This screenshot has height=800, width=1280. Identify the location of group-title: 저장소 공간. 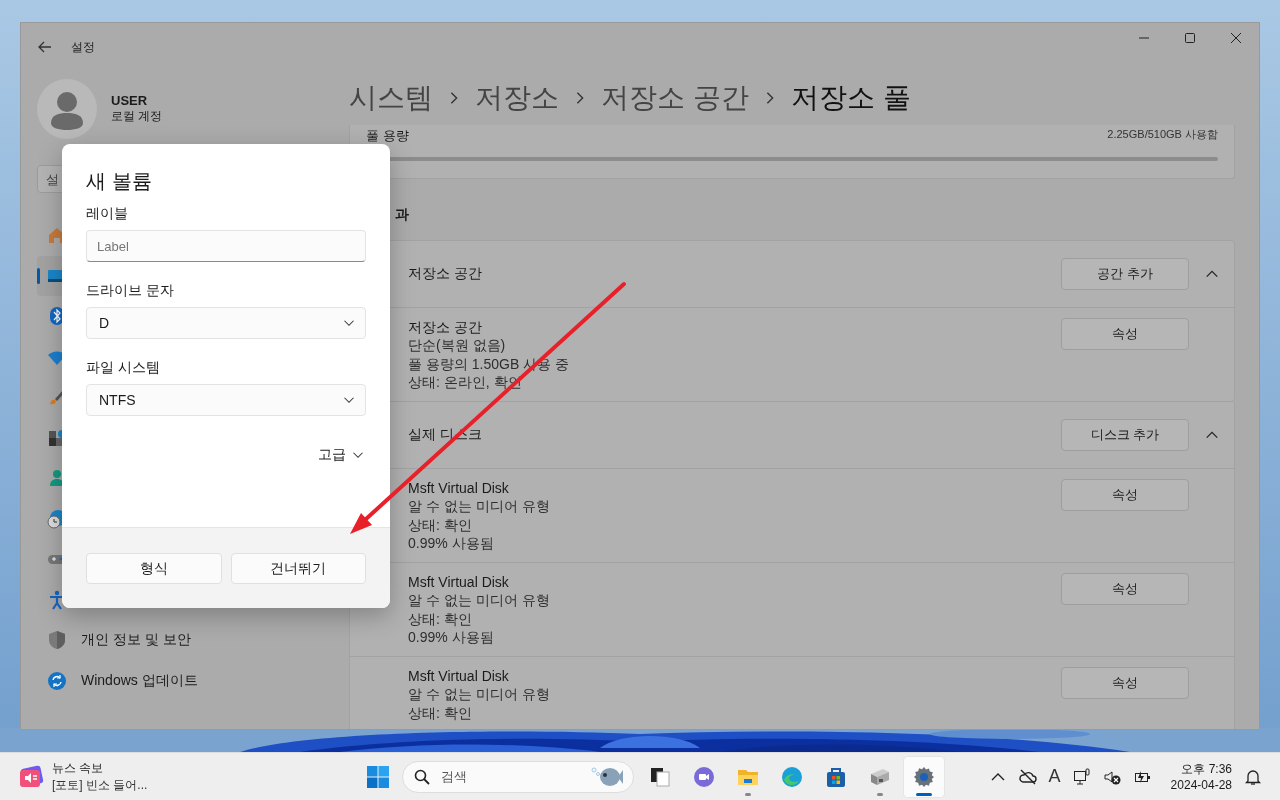
(445, 274).